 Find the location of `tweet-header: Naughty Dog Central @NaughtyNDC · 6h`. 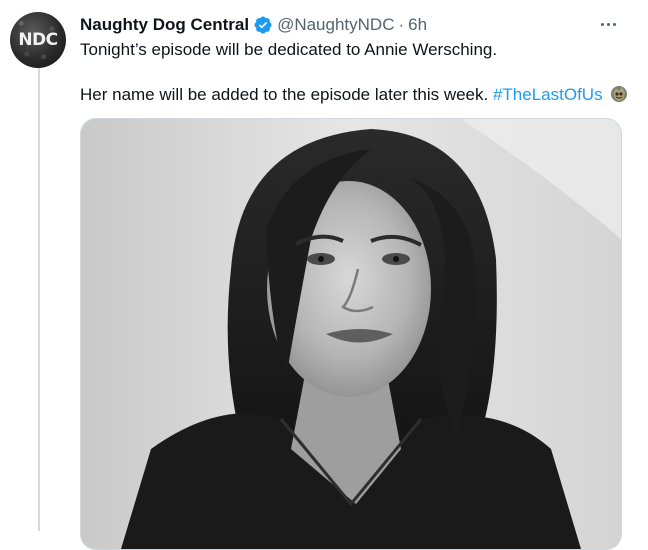

tweet-header: Naughty Dog Central @NaughtyNDC · 6h is located at coordinates (253, 25).